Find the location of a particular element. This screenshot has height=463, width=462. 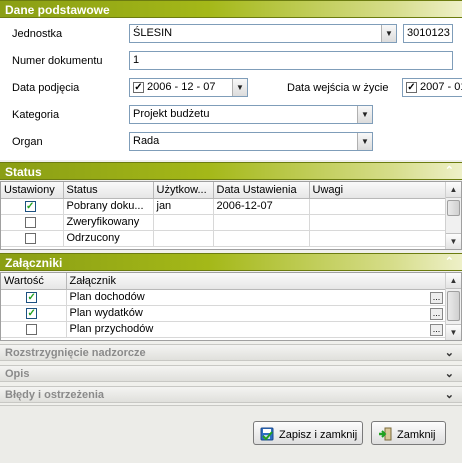

table-row: ✓ Pobrany doku... jan 2006-12-07 is located at coordinates (224, 206).